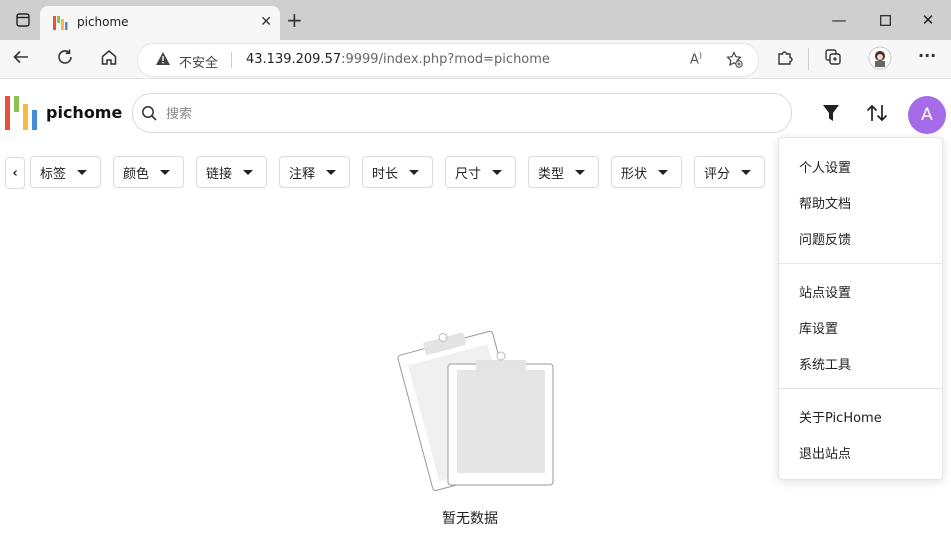 The height and width of the screenshot is (543, 951). Describe the element at coordinates (818, 327) in the screenshot. I see `menu-item-library-settings: 库设置` at that location.